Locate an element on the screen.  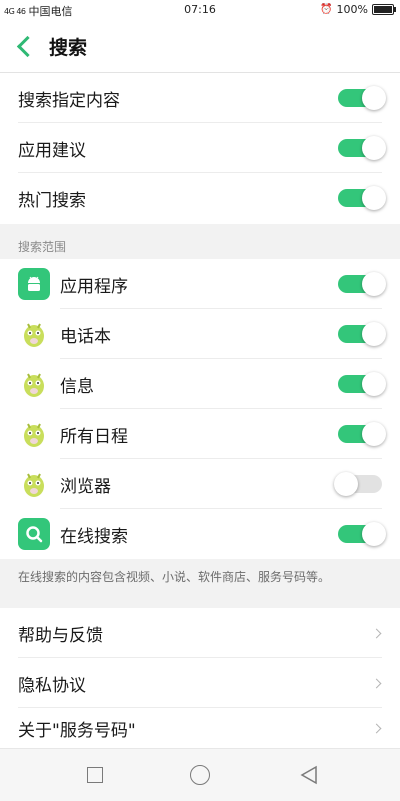
search-icon is located at coordinates (34, 534).